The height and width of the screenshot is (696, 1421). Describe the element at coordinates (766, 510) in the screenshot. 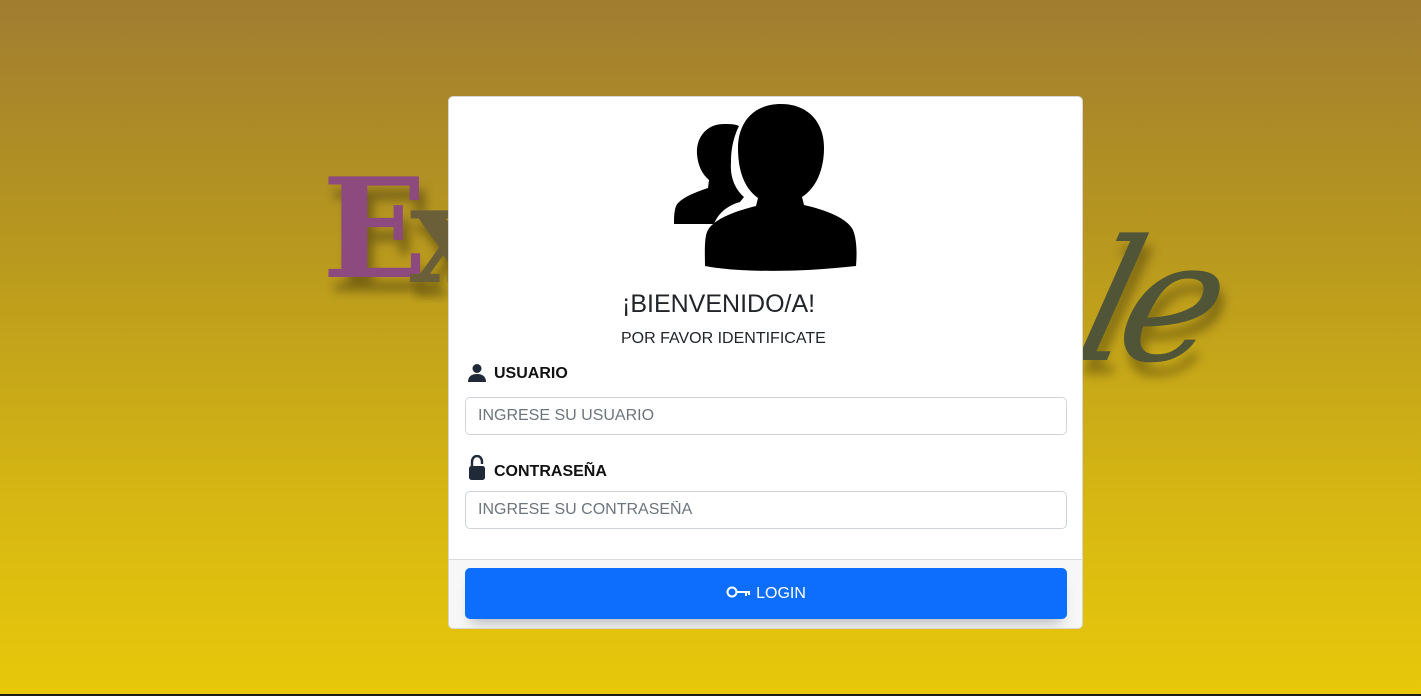

I see `password-input` at that location.